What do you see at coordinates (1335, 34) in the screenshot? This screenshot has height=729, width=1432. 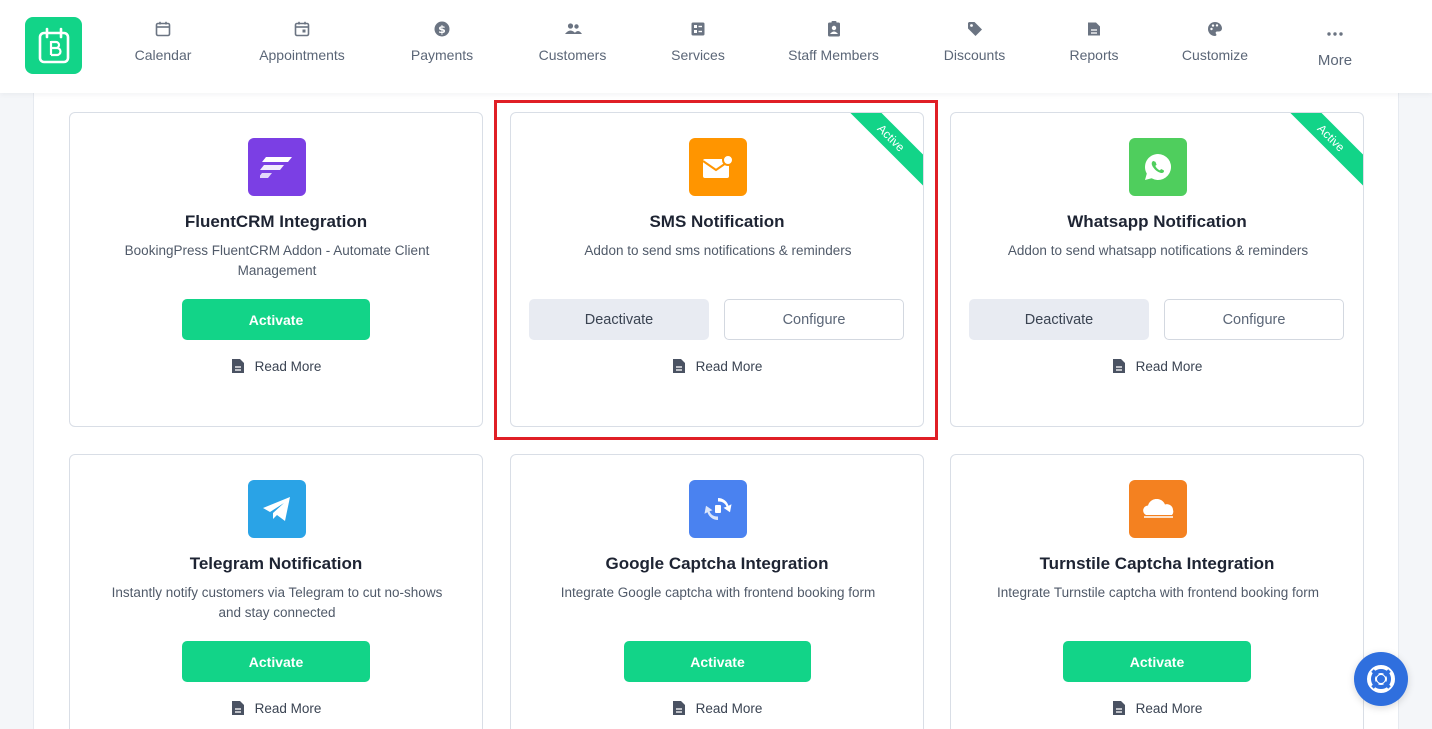 I see `more-dots-icon` at bounding box center [1335, 34].